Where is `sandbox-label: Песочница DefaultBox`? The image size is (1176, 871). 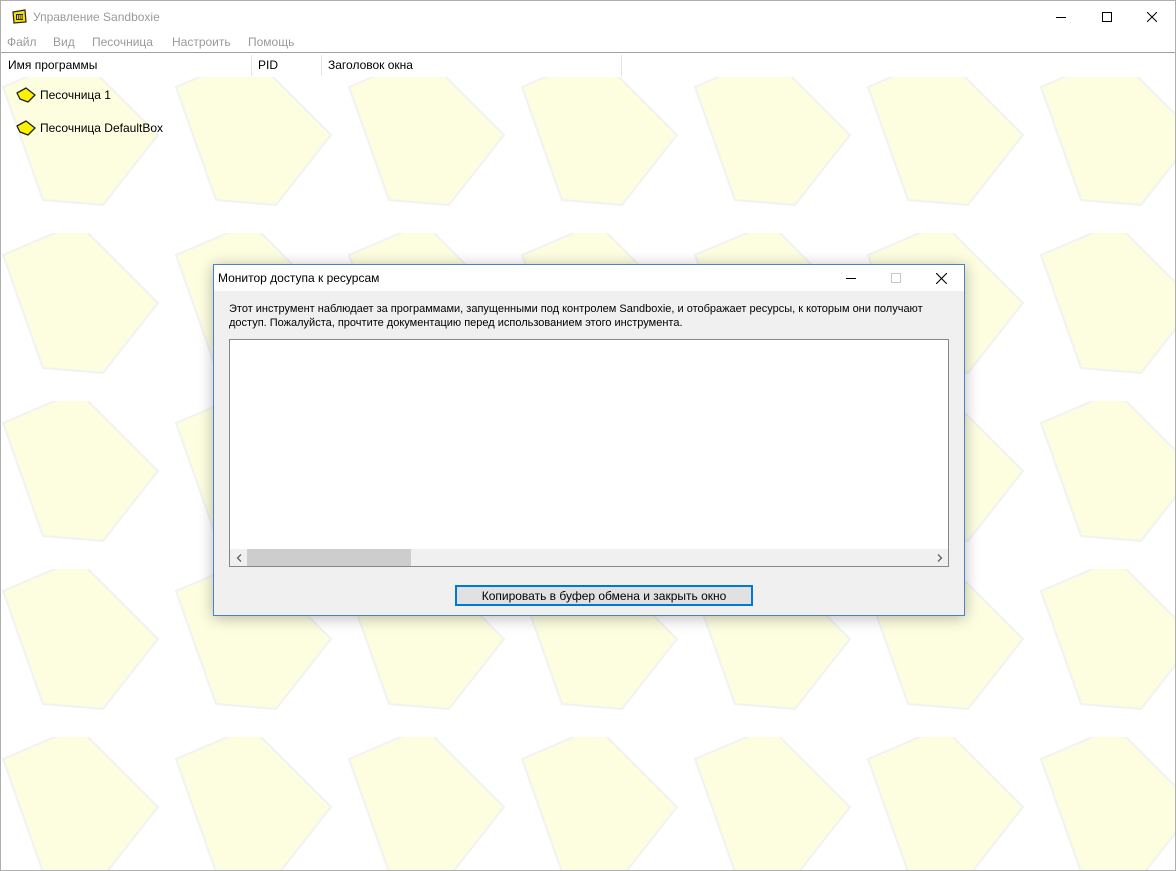
sandbox-label: Песочница DefaultBox is located at coordinates (102, 128).